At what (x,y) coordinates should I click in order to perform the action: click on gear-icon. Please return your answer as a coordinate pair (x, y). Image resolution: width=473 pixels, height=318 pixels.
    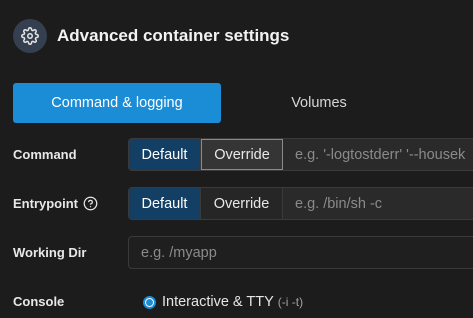
    Looking at the image, I should click on (30, 36).